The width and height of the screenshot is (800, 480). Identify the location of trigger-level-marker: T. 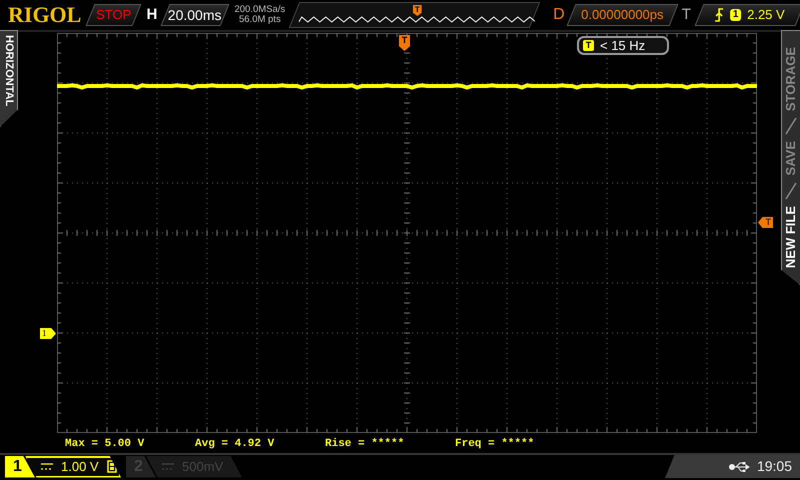
(765, 222).